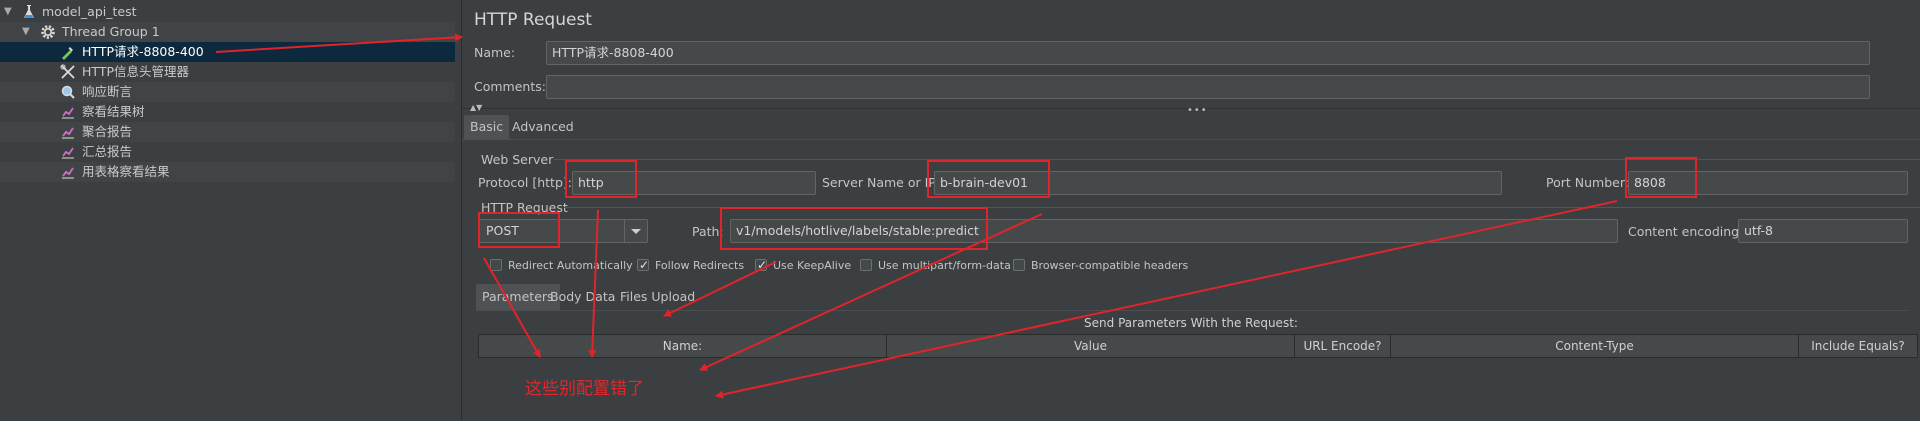 This screenshot has width=1920, height=421. What do you see at coordinates (107, 131) in the screenshot?
I see `tree-item-label: 聚合报告` at bounding box center [107, 131].